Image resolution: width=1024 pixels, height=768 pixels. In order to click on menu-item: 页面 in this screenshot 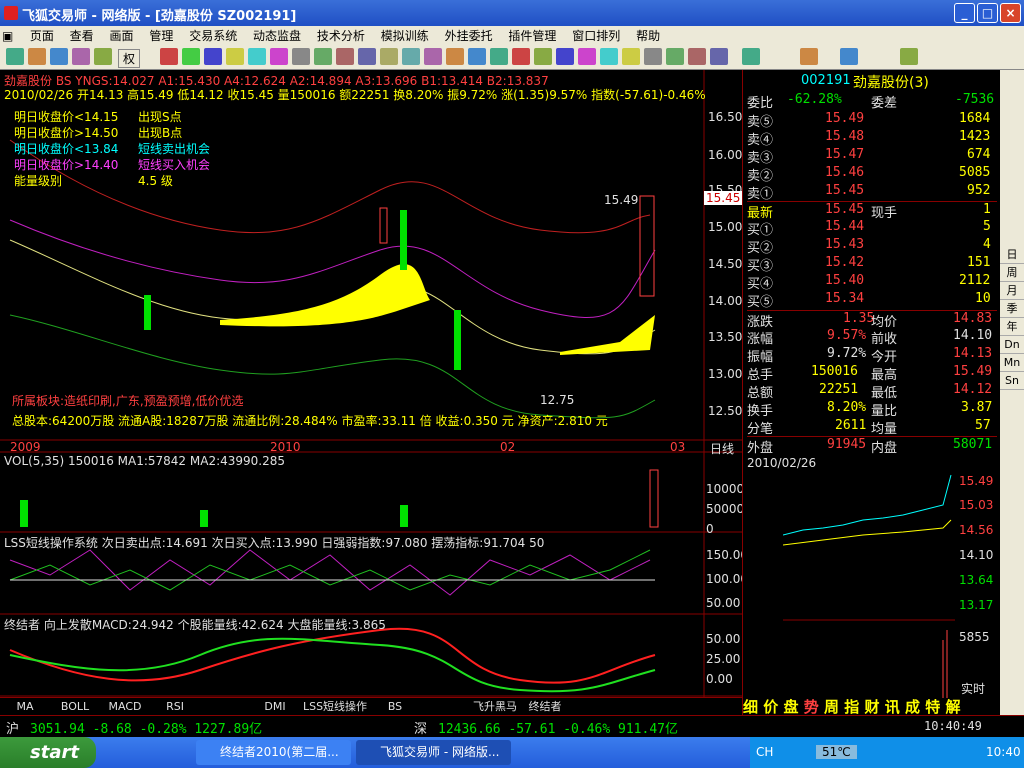, I will do `click(42, 35)`.